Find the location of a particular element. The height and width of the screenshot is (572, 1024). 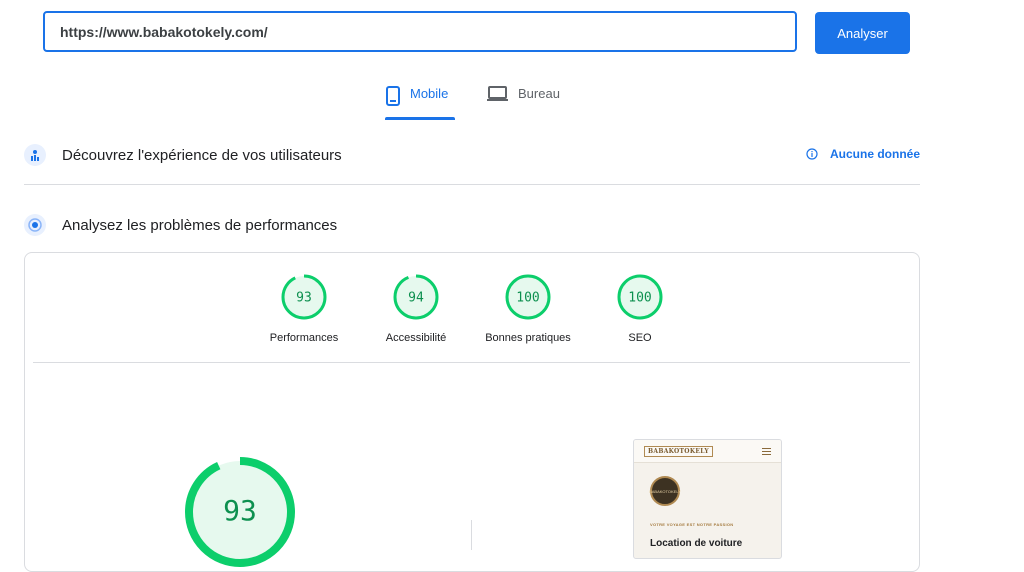

preview-header: BABAKOTOKELY is located at coordinates (707, 451).